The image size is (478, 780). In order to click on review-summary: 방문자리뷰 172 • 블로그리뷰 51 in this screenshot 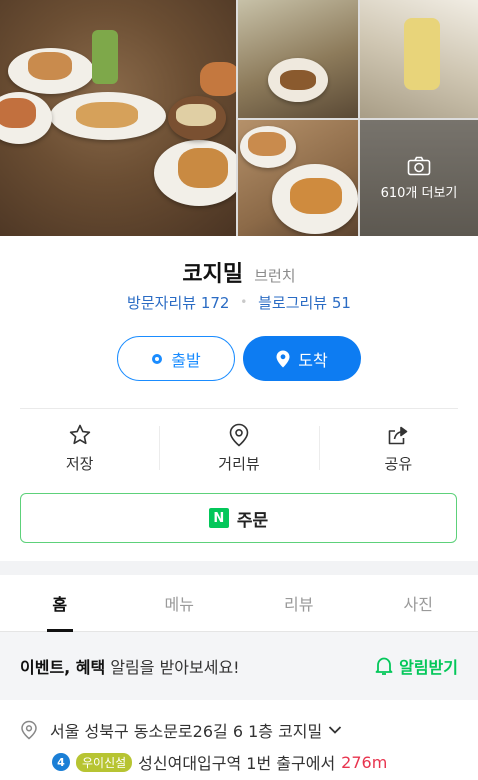, I will do `click(239, 302)`.